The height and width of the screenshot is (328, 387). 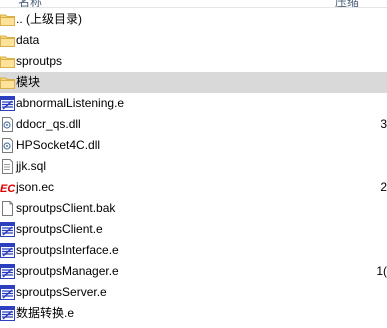 What do you see at coordinates (70, 103) in the screenshot?
I see `file-name: abnormalListening.e` at bounding box center [70, 103].